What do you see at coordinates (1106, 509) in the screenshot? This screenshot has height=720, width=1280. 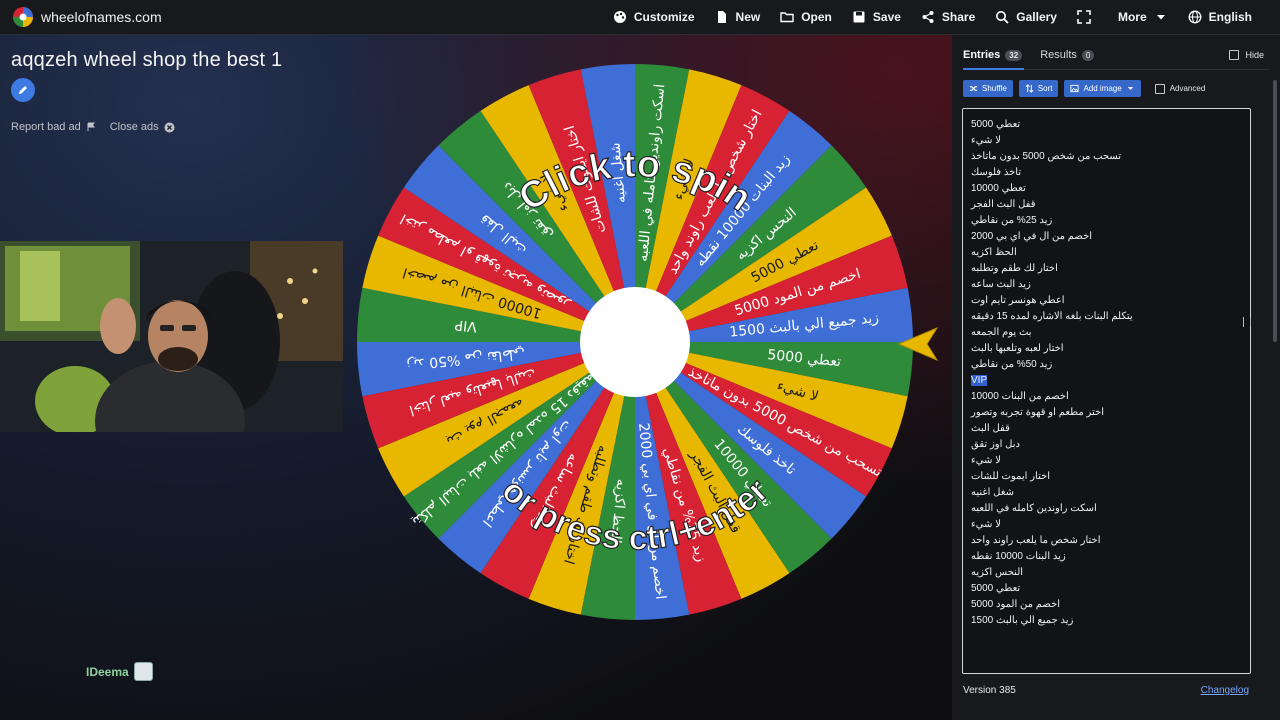 I see `entry-line: اسكت راوندين كامله في اللعبه` at bounding box center [1106, 509].